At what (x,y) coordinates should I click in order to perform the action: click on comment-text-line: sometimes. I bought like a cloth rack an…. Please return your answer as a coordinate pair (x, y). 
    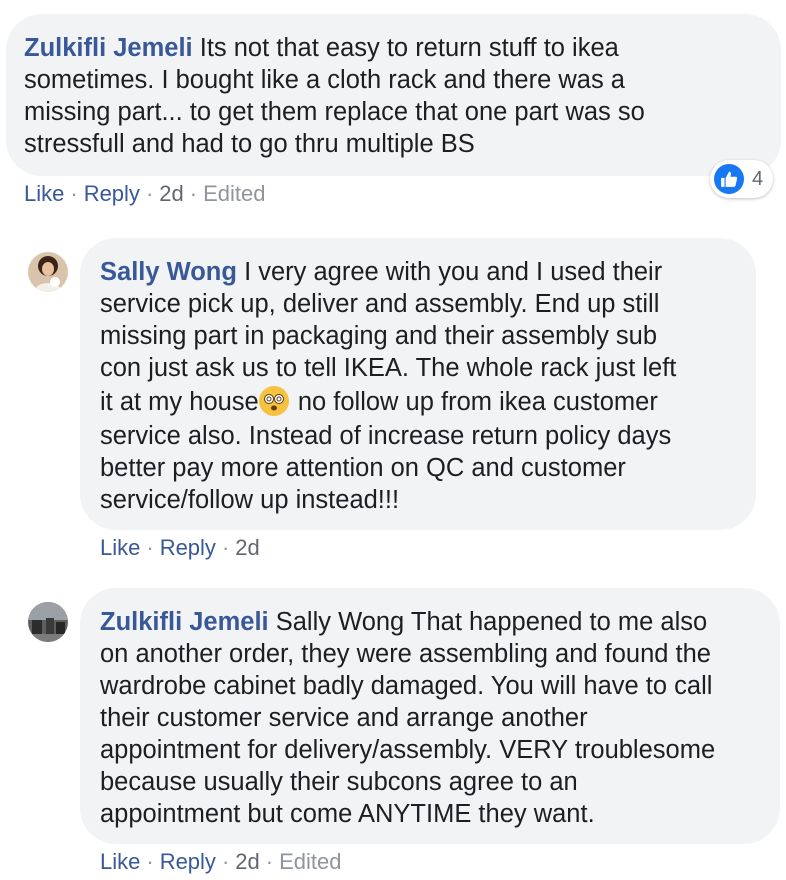
    Looking at the image, I should click on (324, 80).